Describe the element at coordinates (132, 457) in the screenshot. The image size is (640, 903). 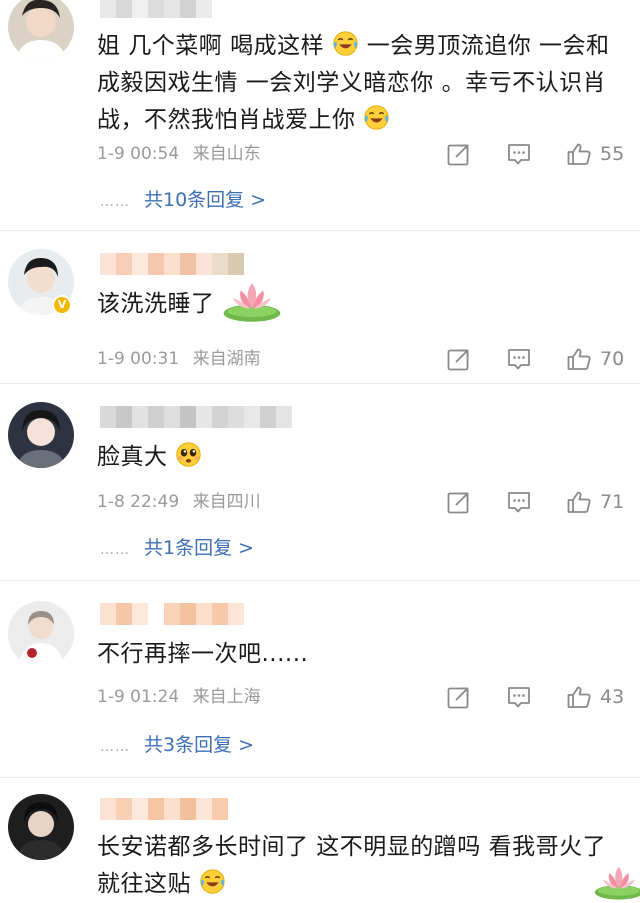
I see `comment-text-part: 脸真大` at that location.